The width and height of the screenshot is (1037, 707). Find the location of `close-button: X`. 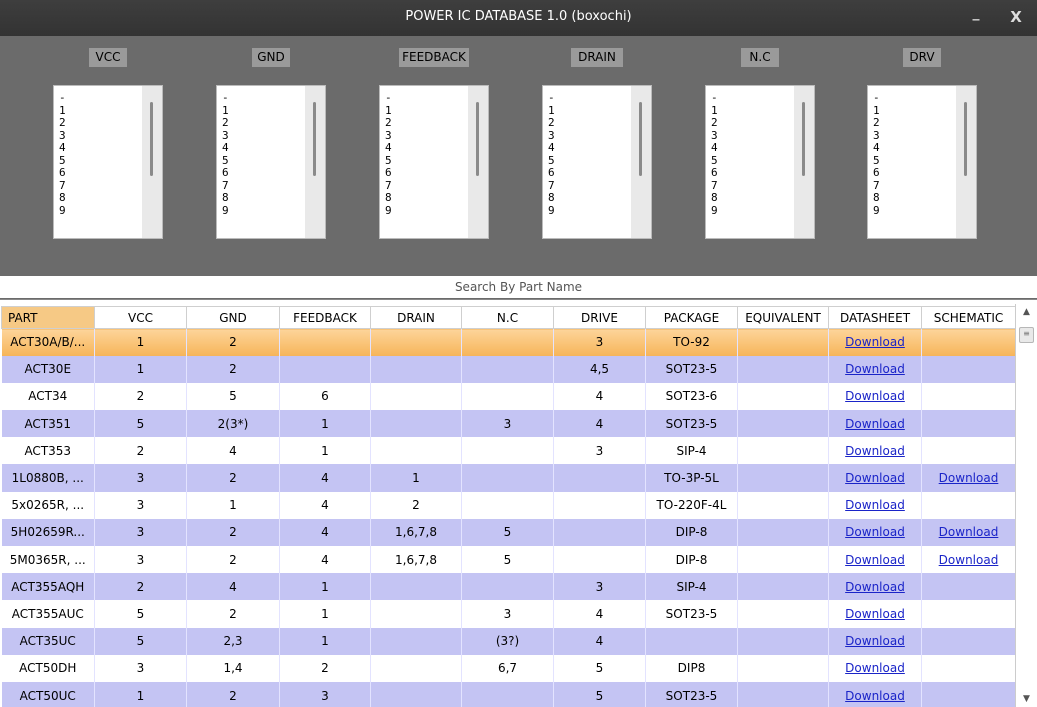

close-button: X is located at coordinates (1016, 20).